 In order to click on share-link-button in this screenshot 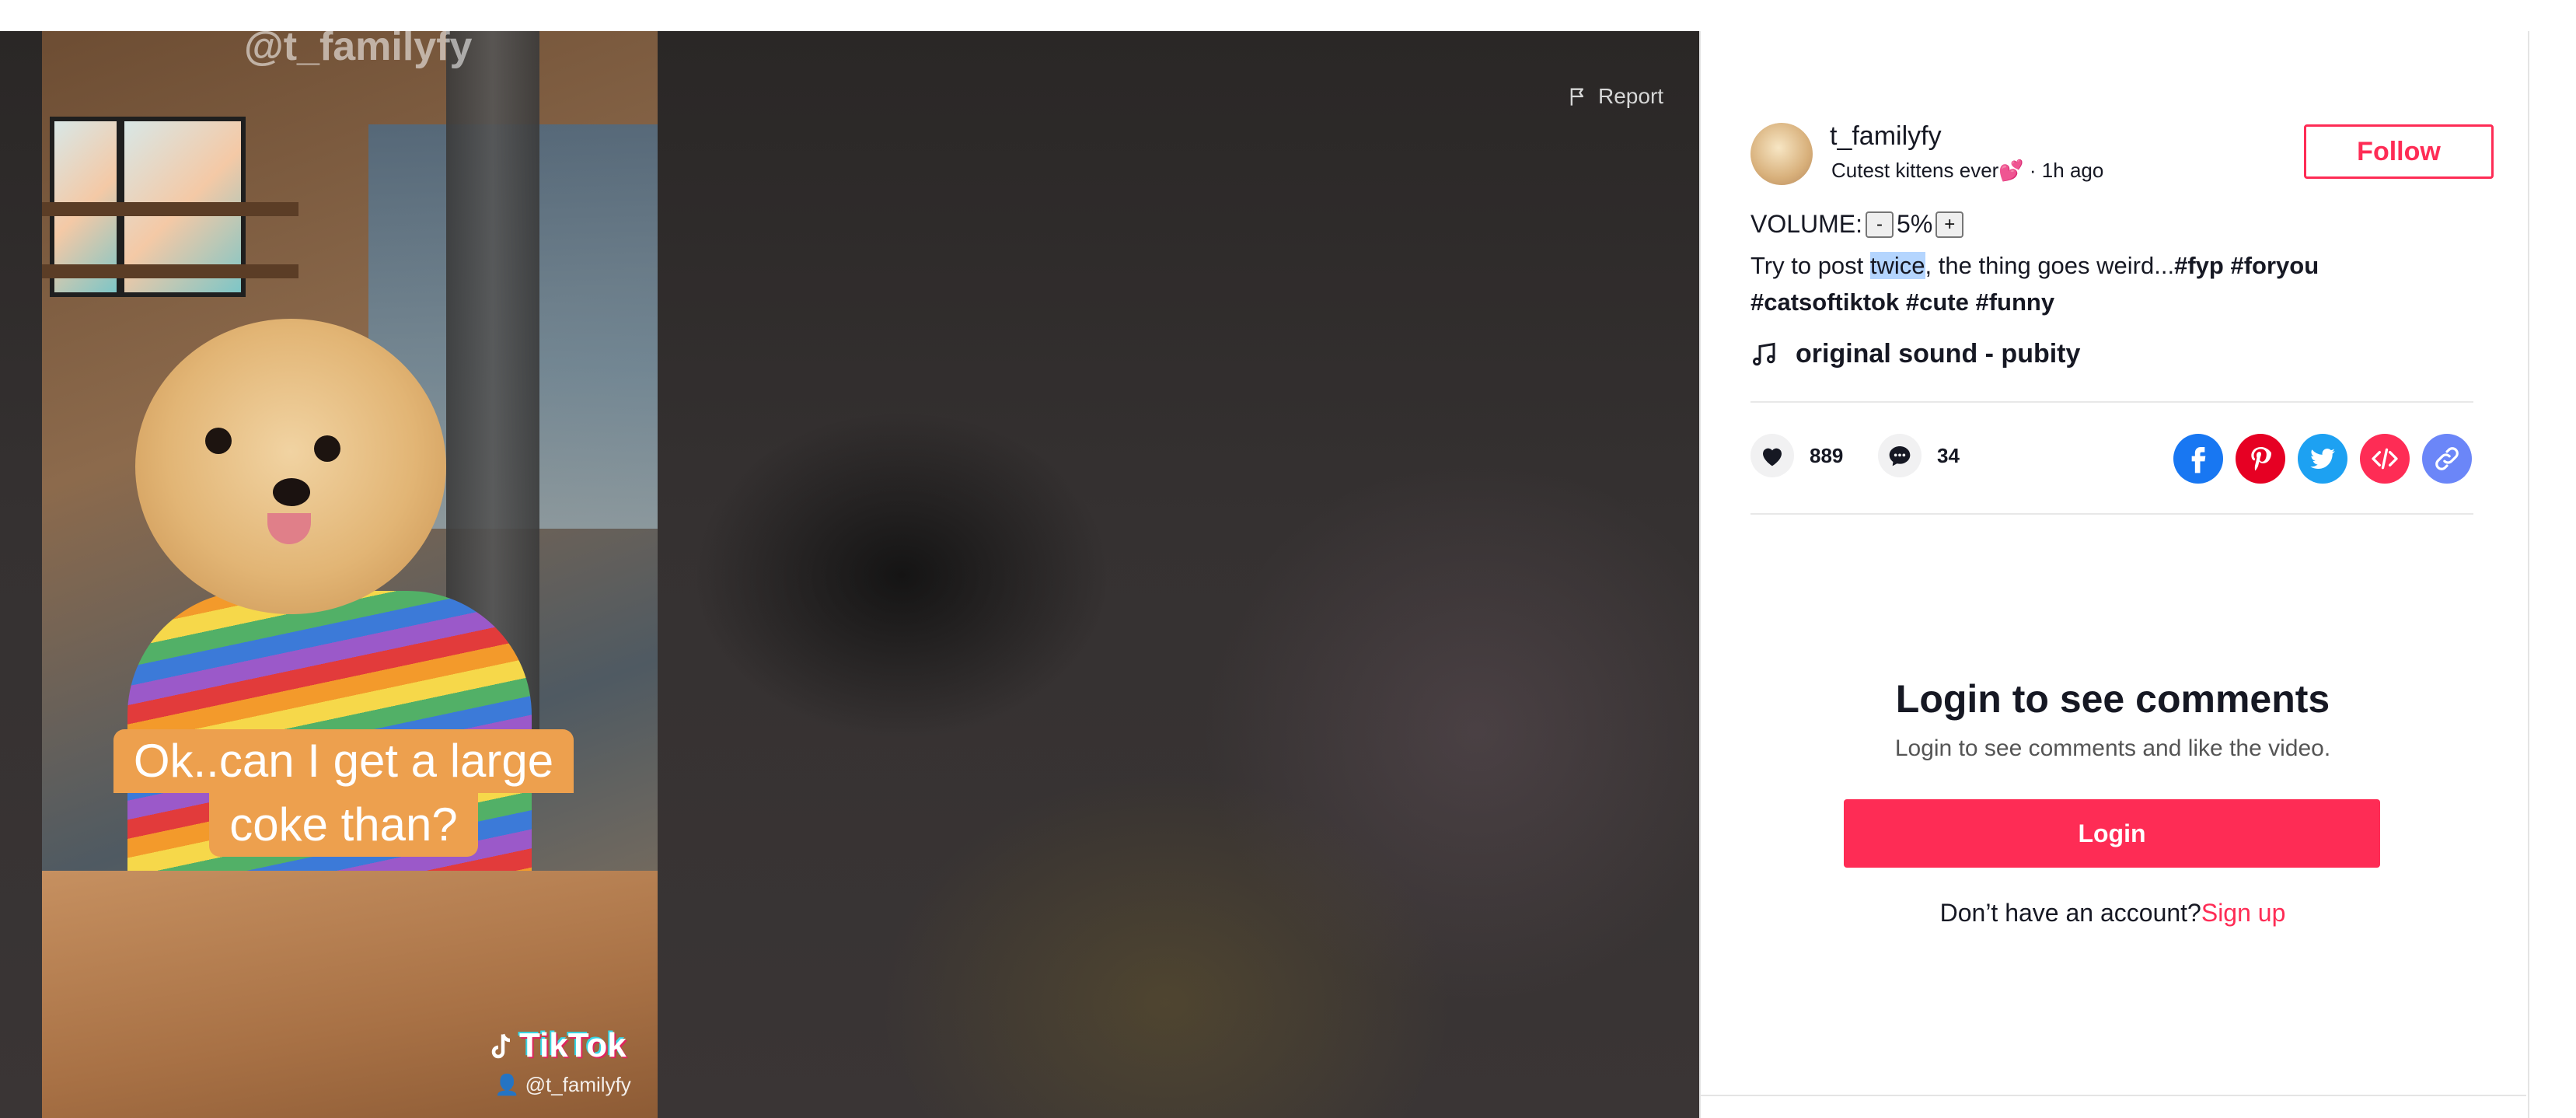, I will do `click(2447, 459)`.